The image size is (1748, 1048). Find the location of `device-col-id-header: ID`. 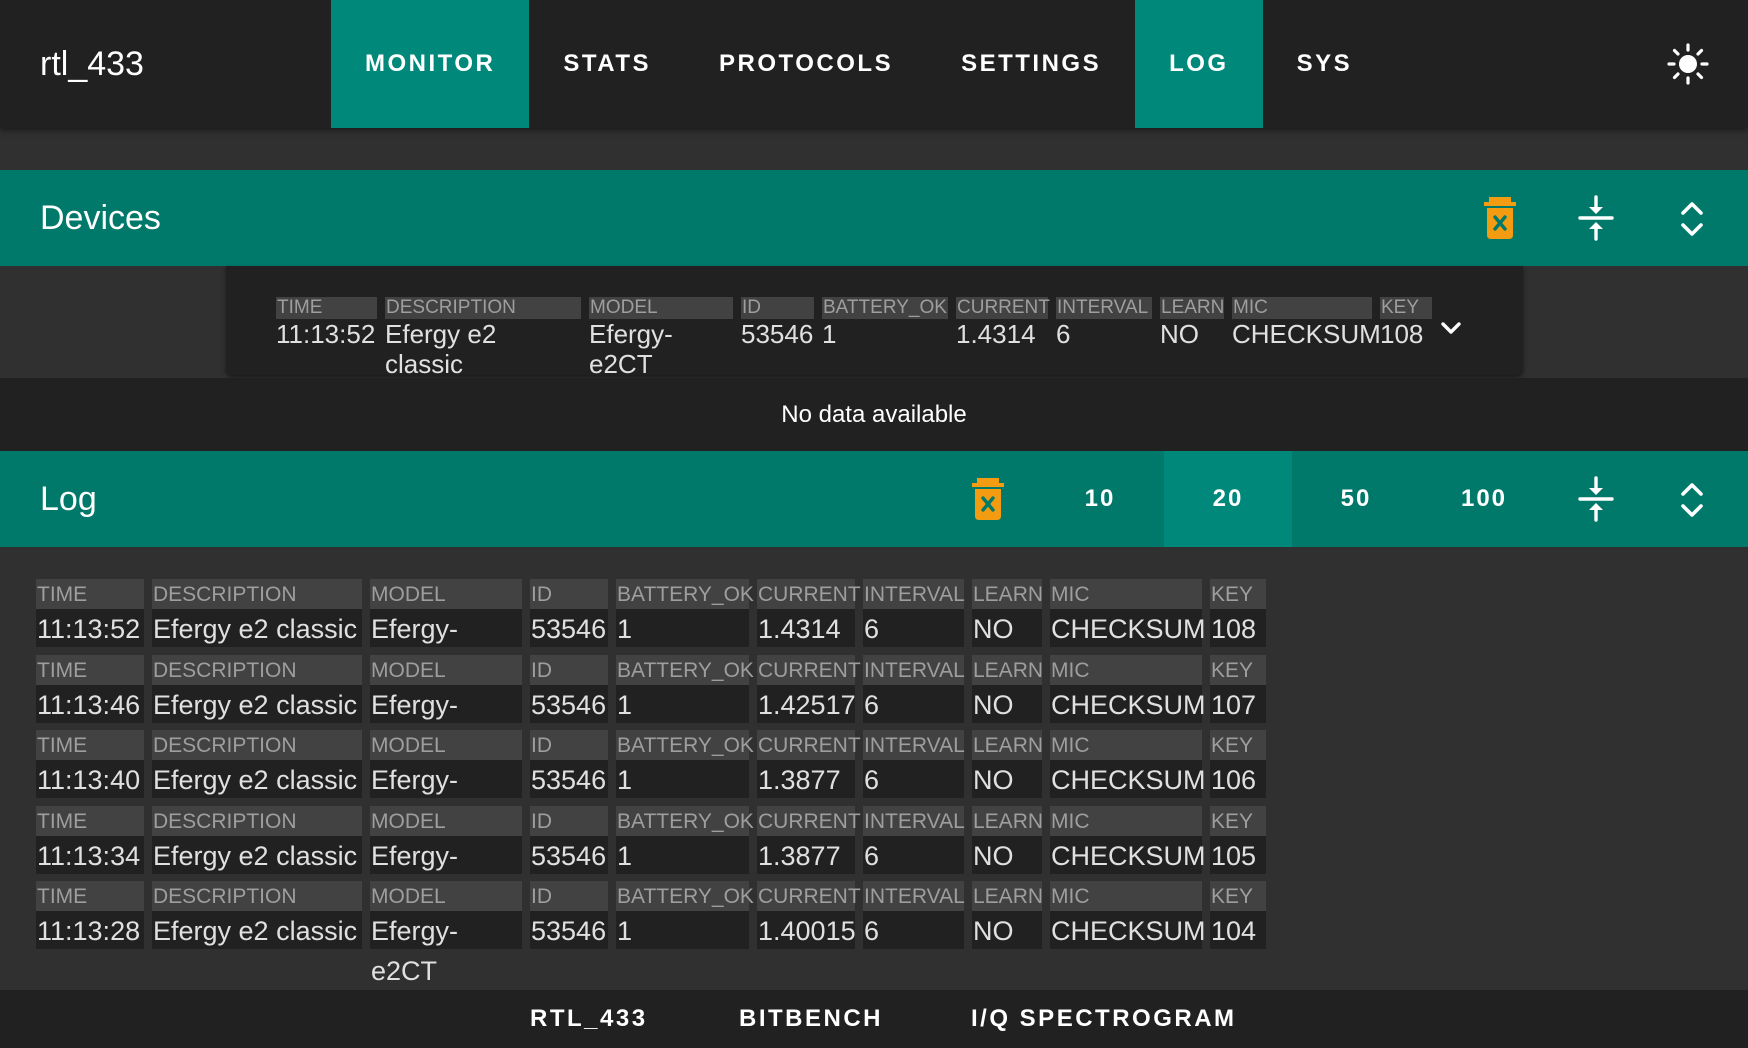

device-col-id-header: ID is located at coordinates (777, 308).